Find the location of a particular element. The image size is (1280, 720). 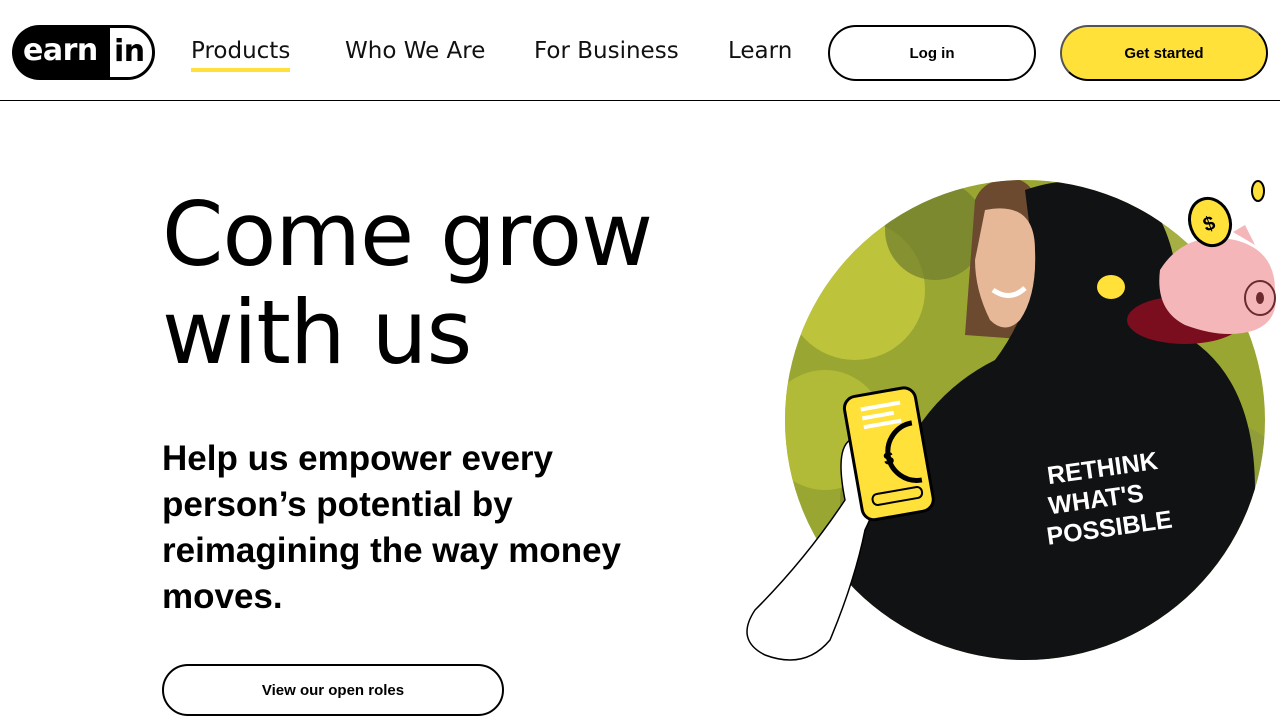

hero-title-line-2: with us is located at coordinates (317, 332).